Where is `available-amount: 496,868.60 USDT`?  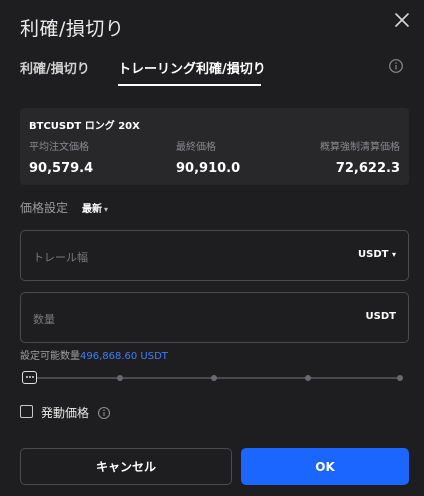
available-amount: 496,868.60 USDT is located at coordinates (124, 356).